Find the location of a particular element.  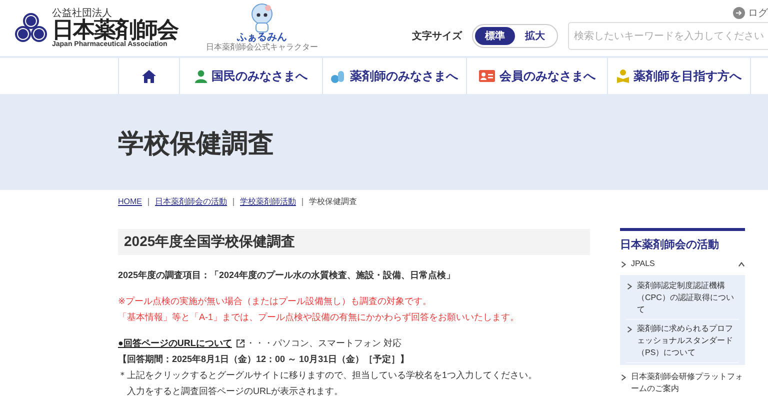

external-link-icon is located at coordinates (240, 343).